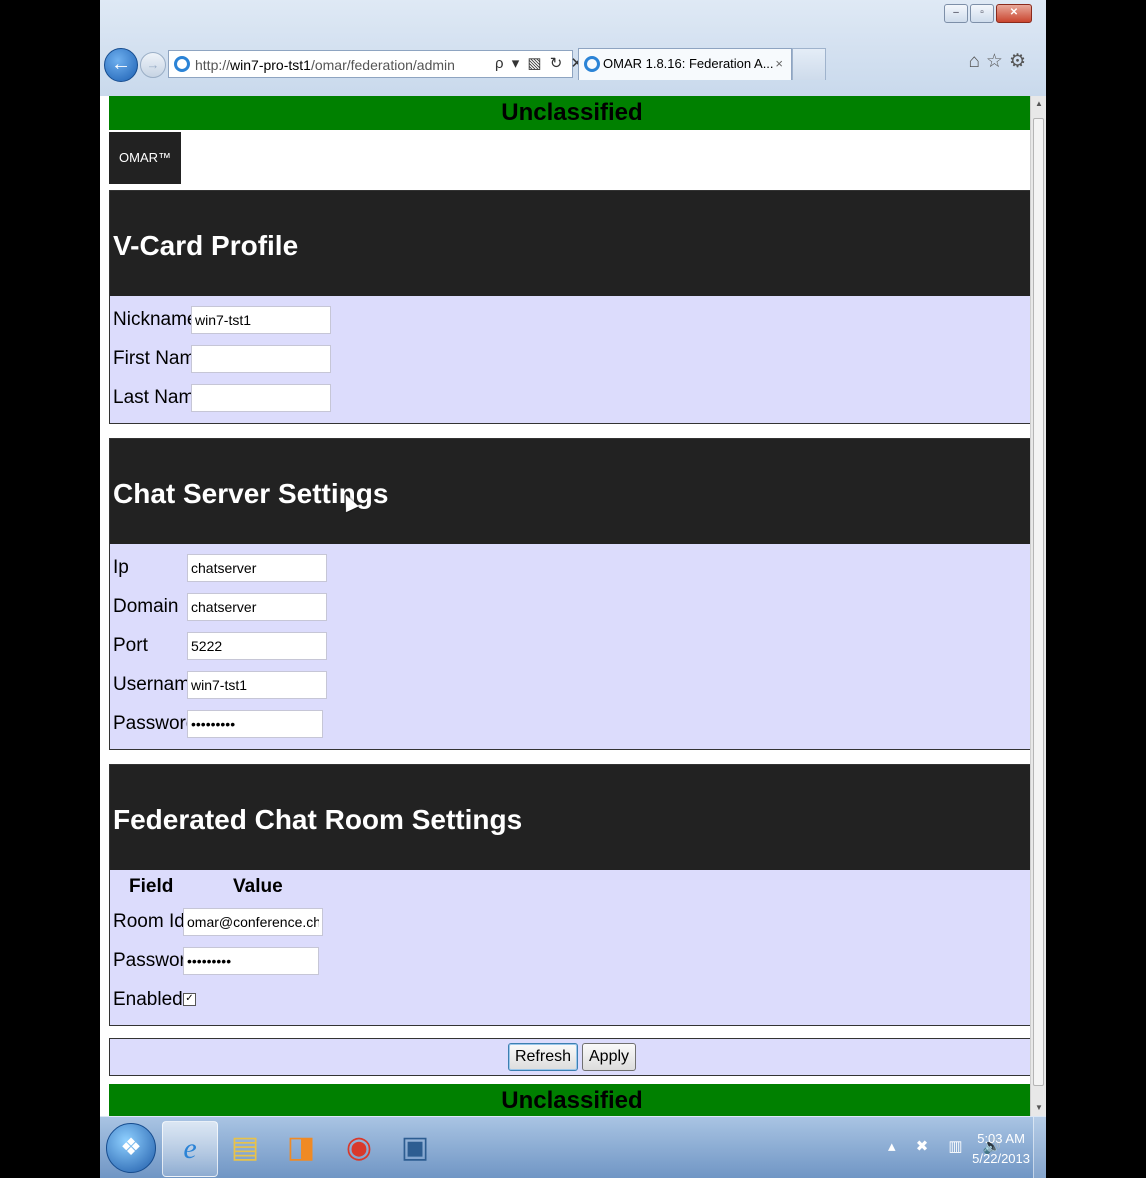 This screenshot has height=1178, width=1146. What do you see at coordinates (779, 64) in the screenshot?
I see `tab-close-icon: ×` at bounding box center [779, 64].